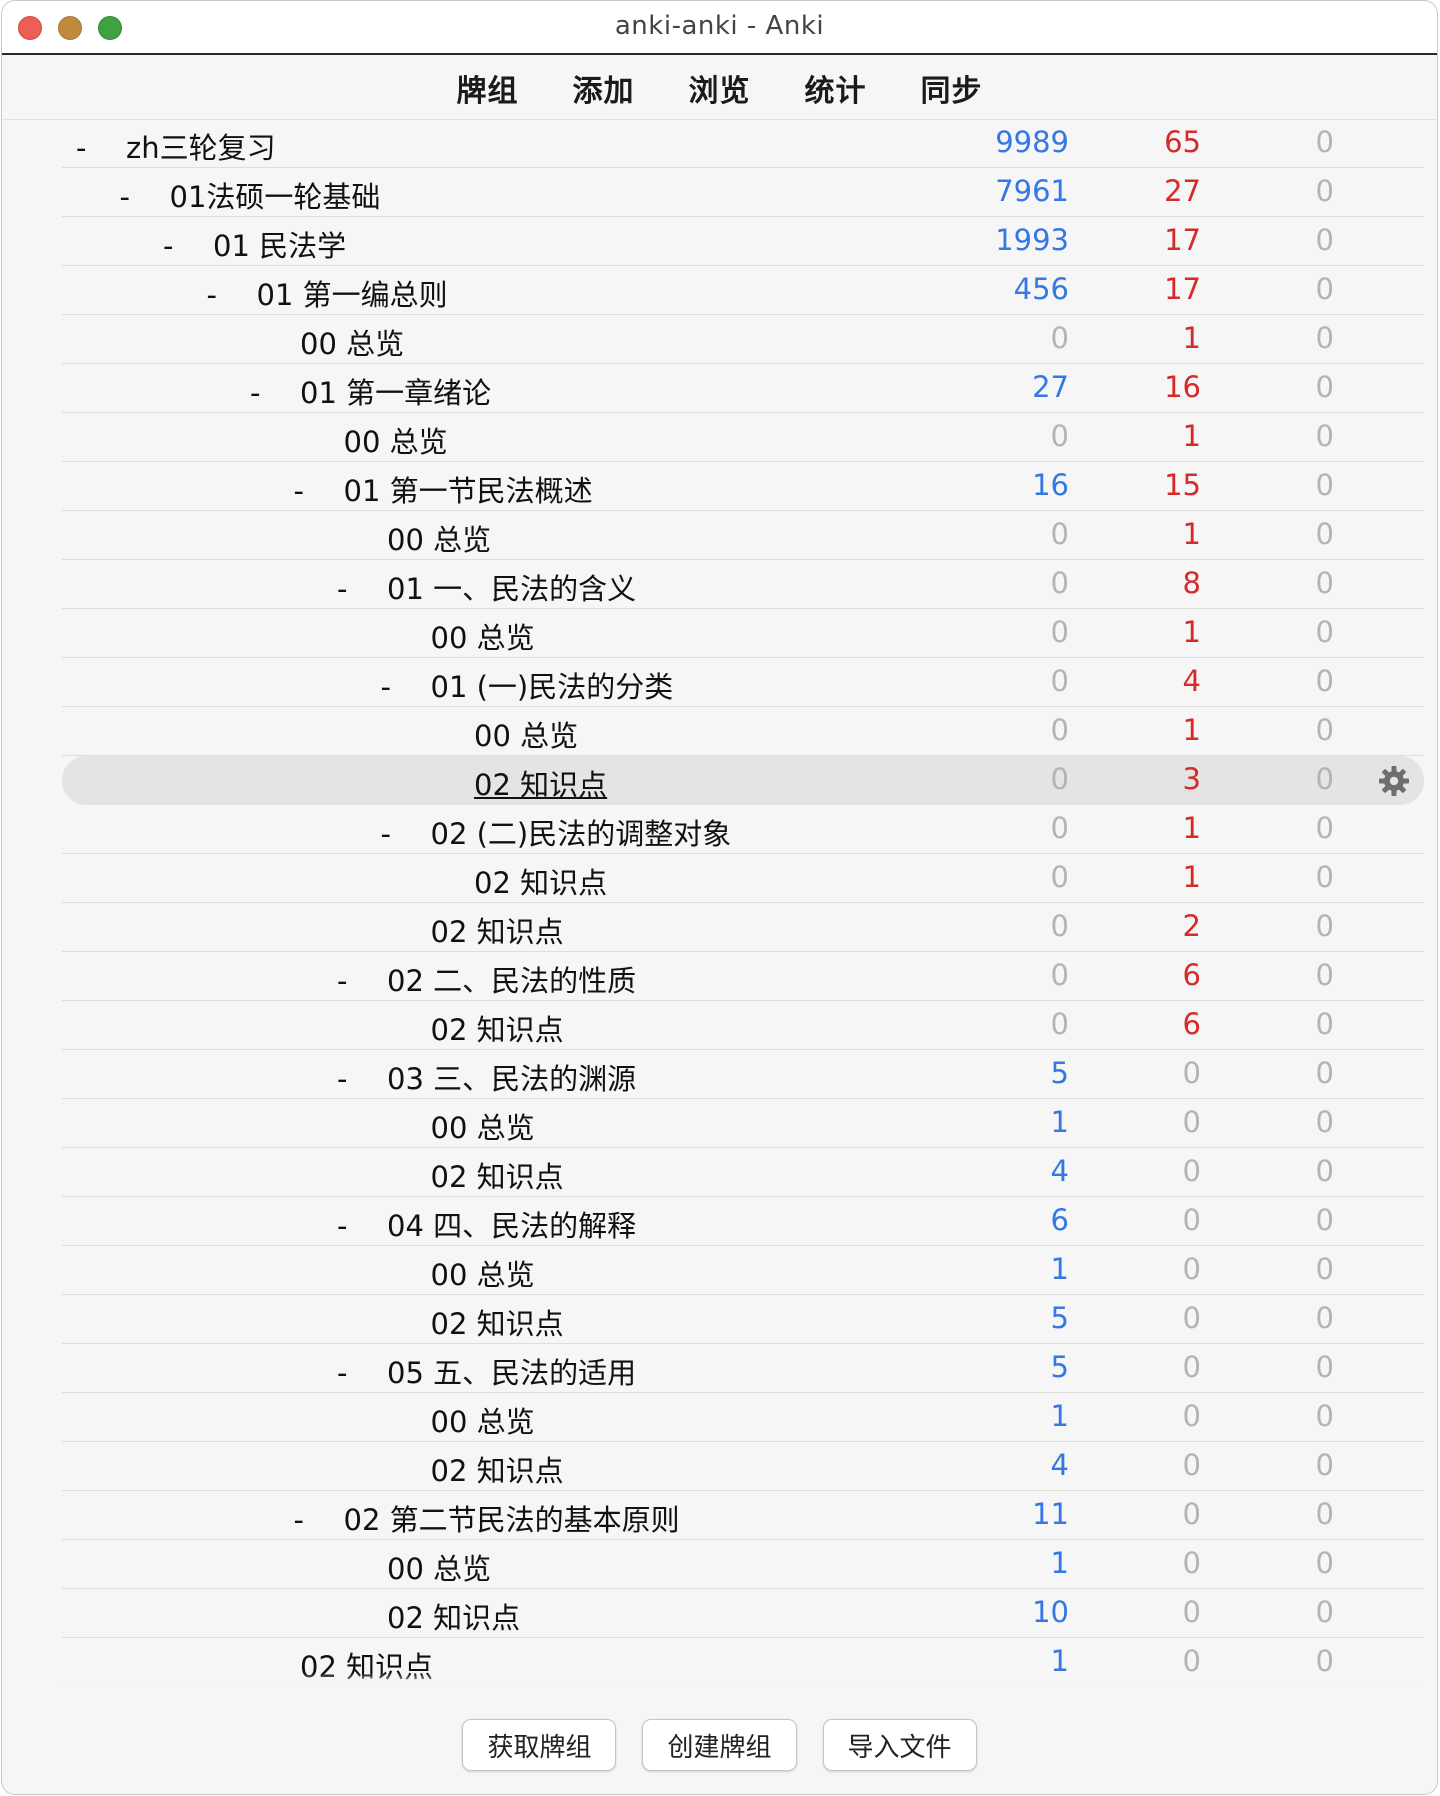 This screenshot has height=1796, width=1440. What do you see at coordinates (743, 829) in the screenshot?
I see `deck-row: -02 (二)民法的调整对象 0 1 0` at bounding box center [743, 829].